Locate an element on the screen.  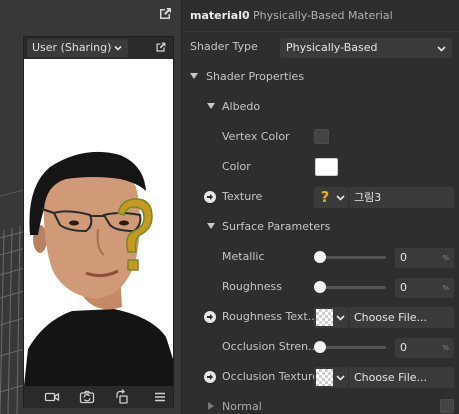
camera-toolbar is located at coordinates (98, 397).